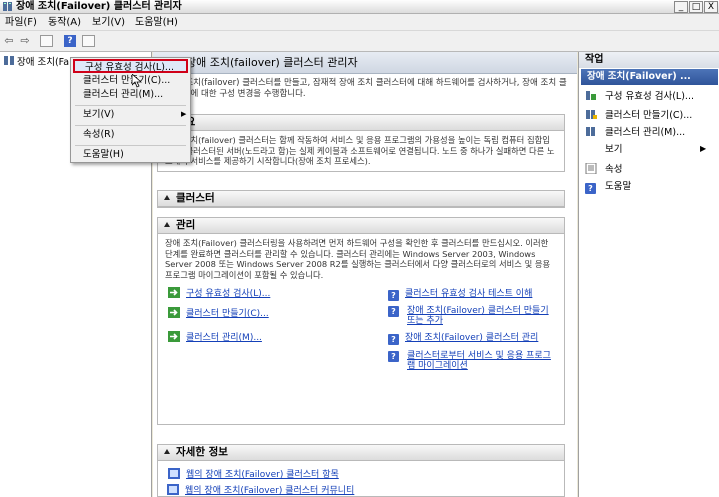 This screenshot has height=497, width=719. I want to click on create-cluster-icon, so click(591, 114).